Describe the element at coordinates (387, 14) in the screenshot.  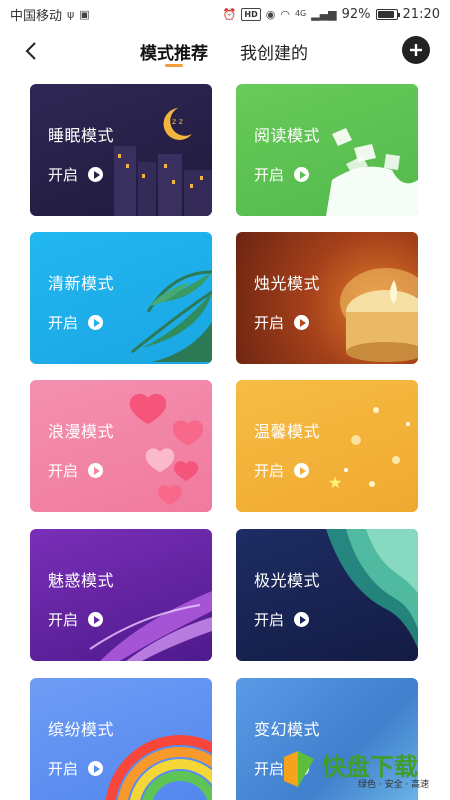
I see `battery-icon` at that location.